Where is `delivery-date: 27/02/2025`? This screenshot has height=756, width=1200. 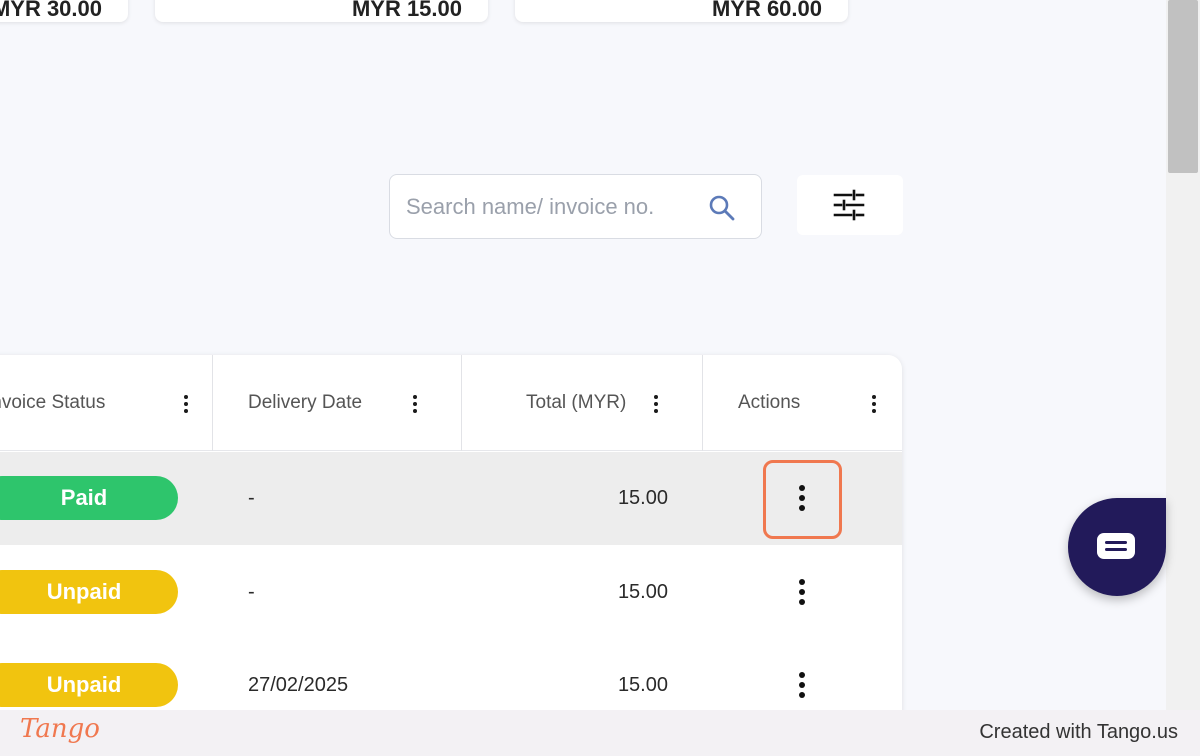 delivery-date: 27/02/2025 is located at coordinates (298, 685).